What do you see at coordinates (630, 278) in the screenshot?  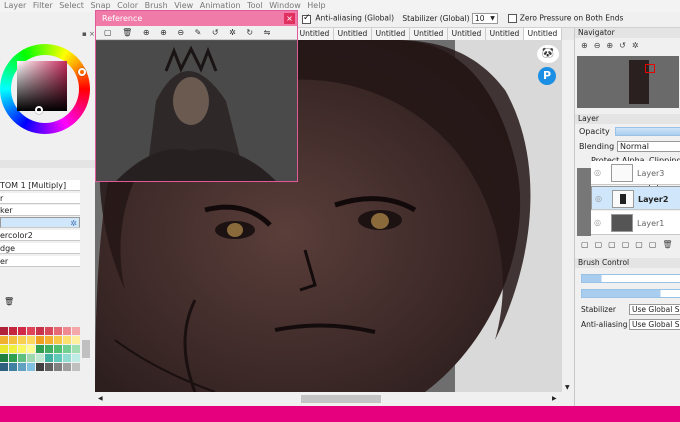 I see `brush-size-slider` at bounding box center [630, 278].